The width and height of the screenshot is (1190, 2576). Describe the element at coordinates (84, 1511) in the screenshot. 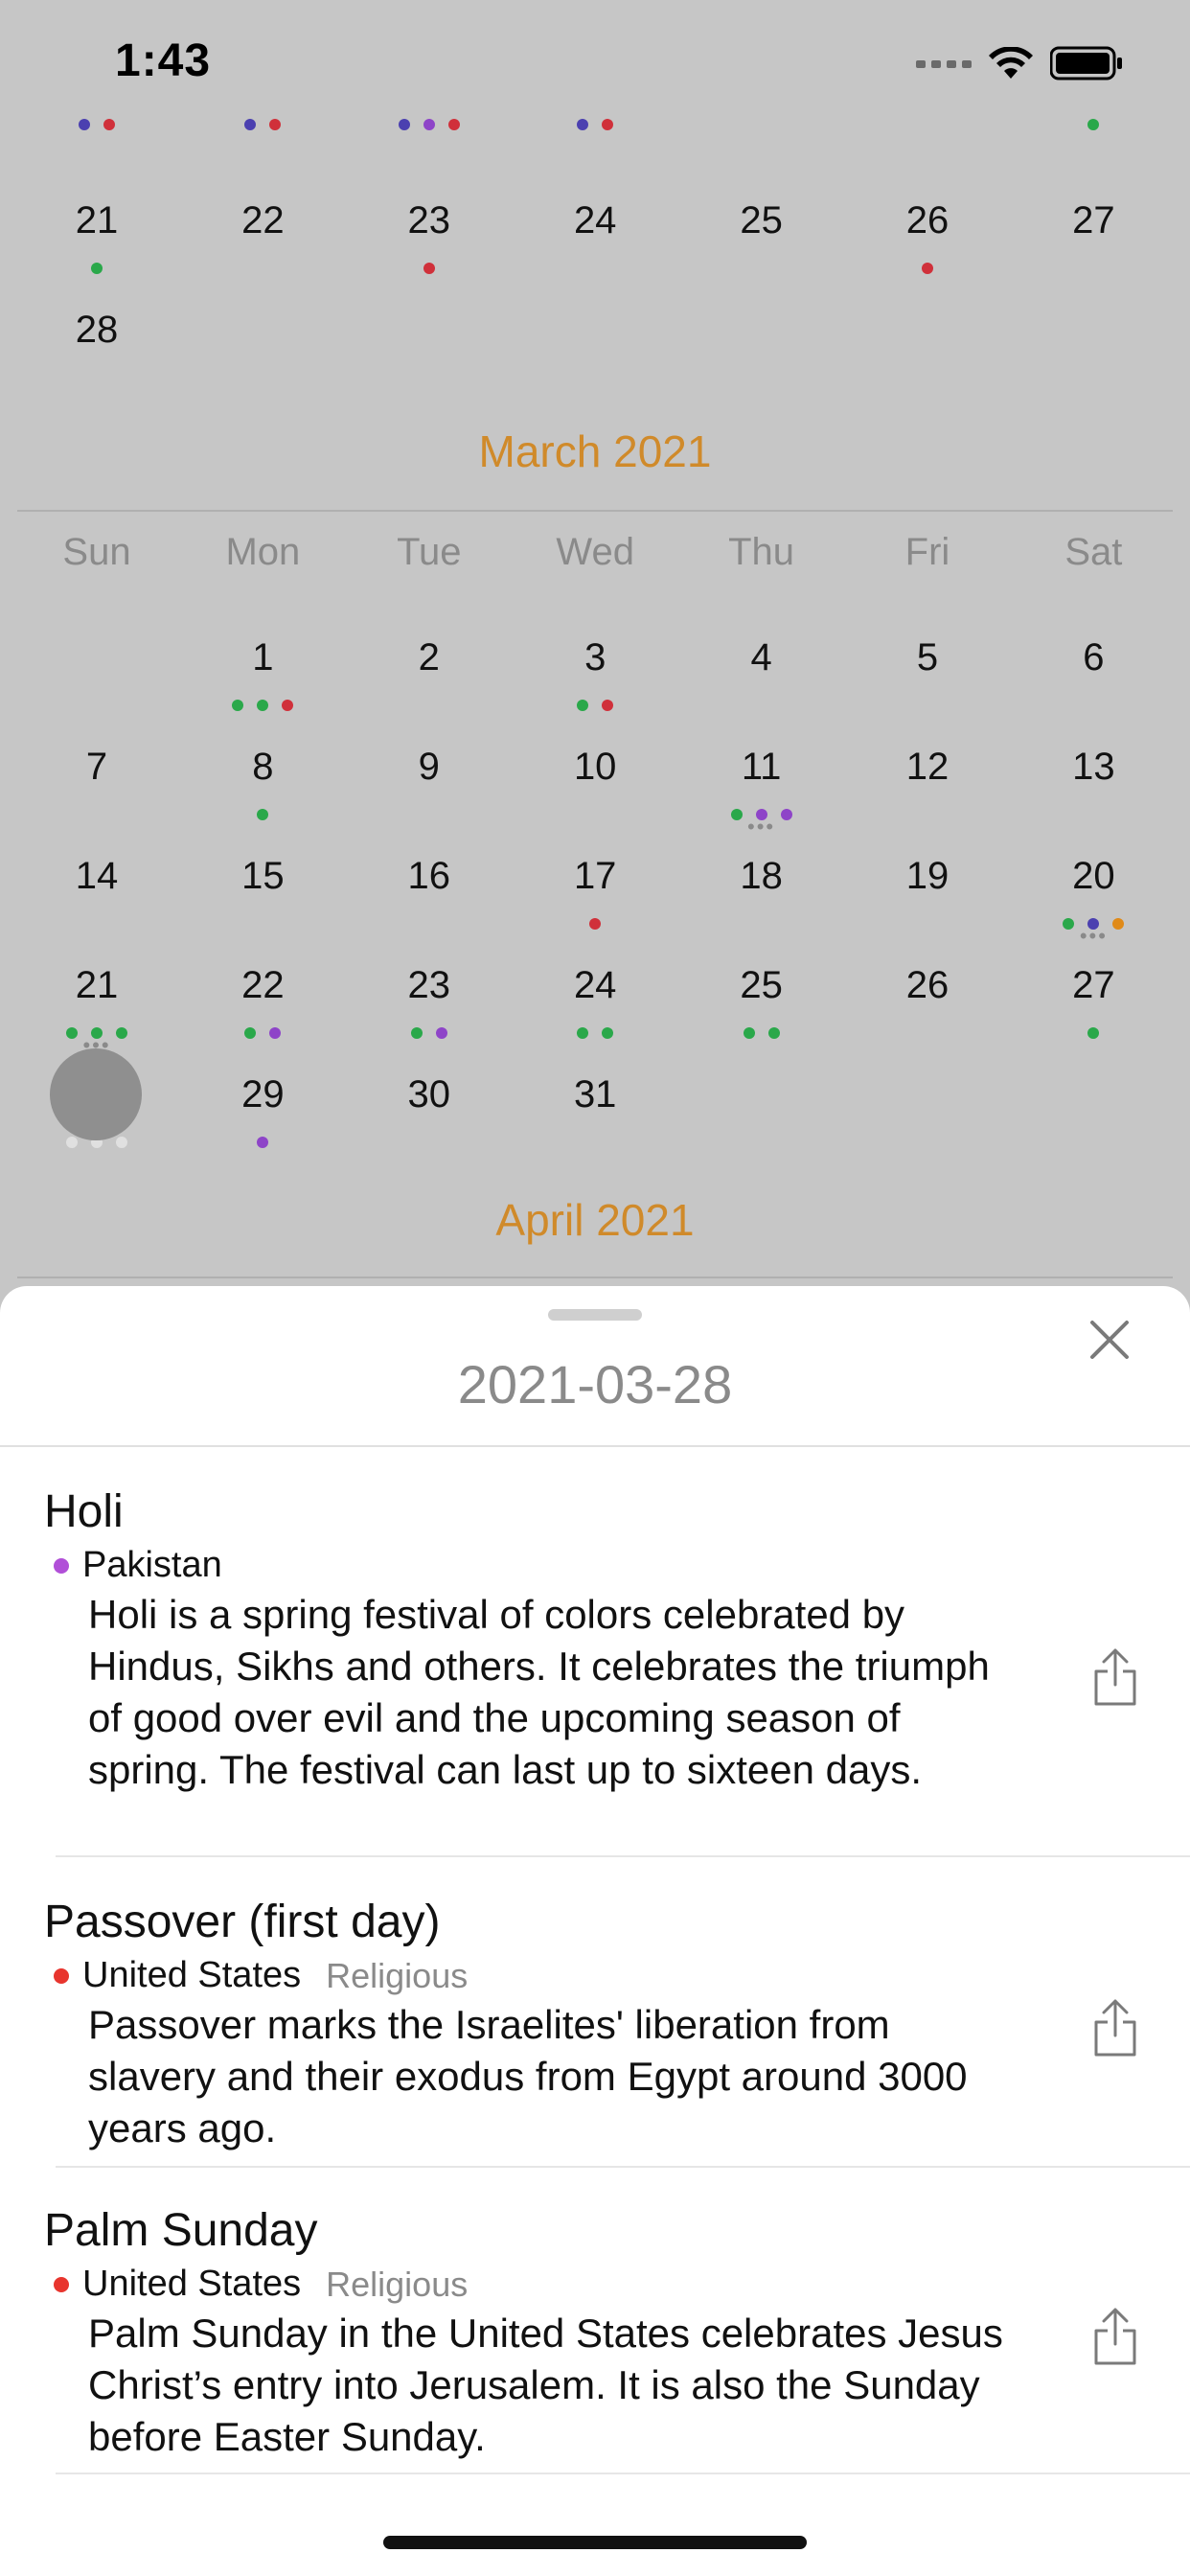

I see `event-title: Holi` at that location.